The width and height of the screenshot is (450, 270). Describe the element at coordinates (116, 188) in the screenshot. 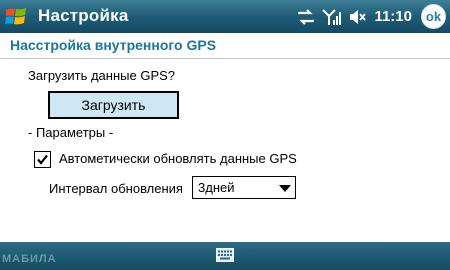

I see `interval-label: Интервал обновления` at that location.